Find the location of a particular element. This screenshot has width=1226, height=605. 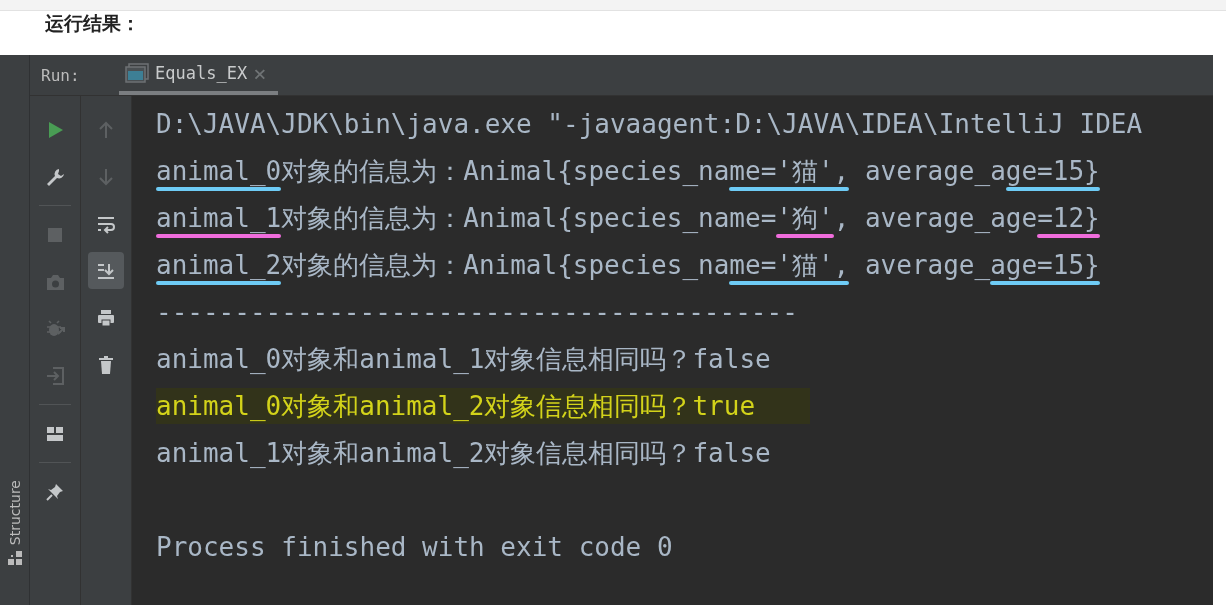

scroll-to-end-icon is located at coordinates (106, 270).